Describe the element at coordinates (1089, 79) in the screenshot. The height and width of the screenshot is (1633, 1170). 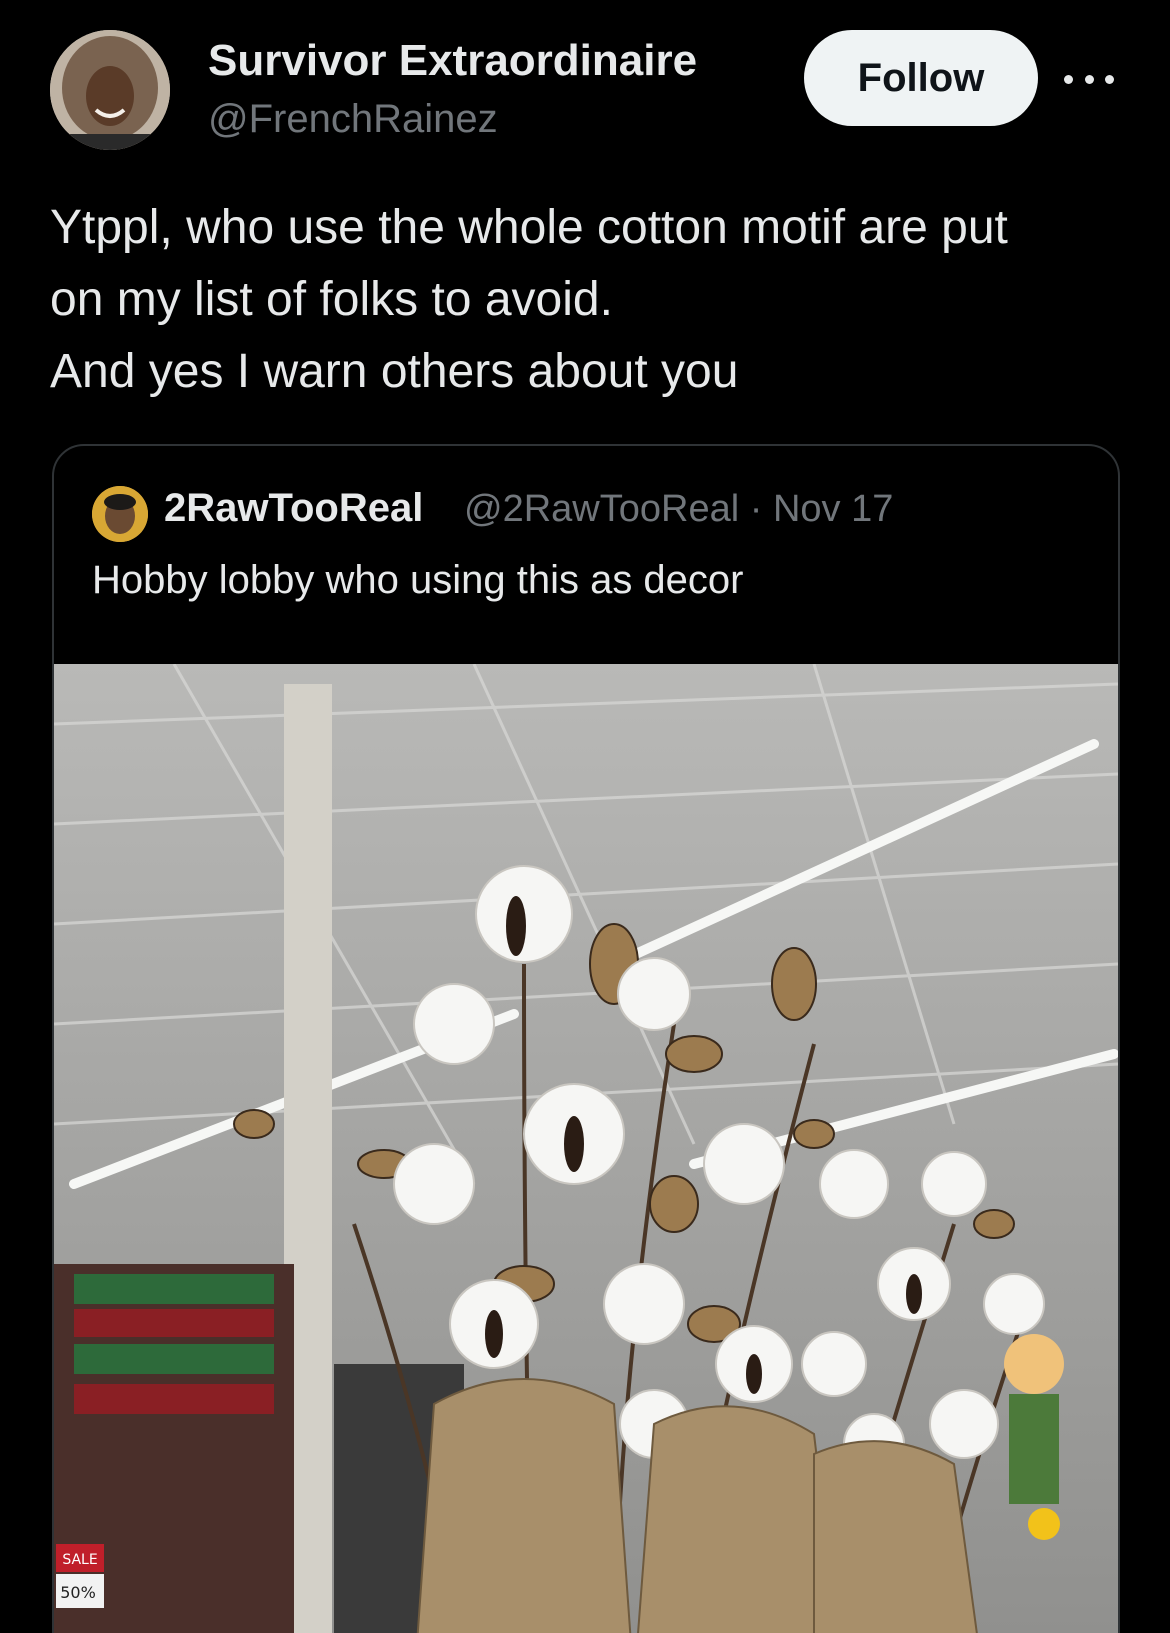
I see `more-horizontal-icon` at that location.